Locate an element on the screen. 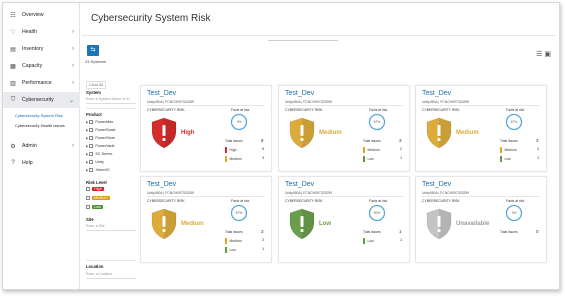 The height and width of the screenshot is (296, 565). site-input: Enter a Site is located at coordinates (111, 227).